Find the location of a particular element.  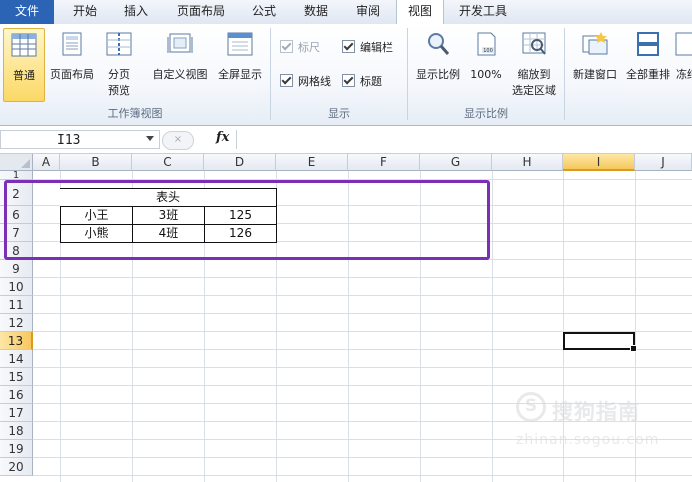

row-header-13: 13 is located at coordinates (16, 341).